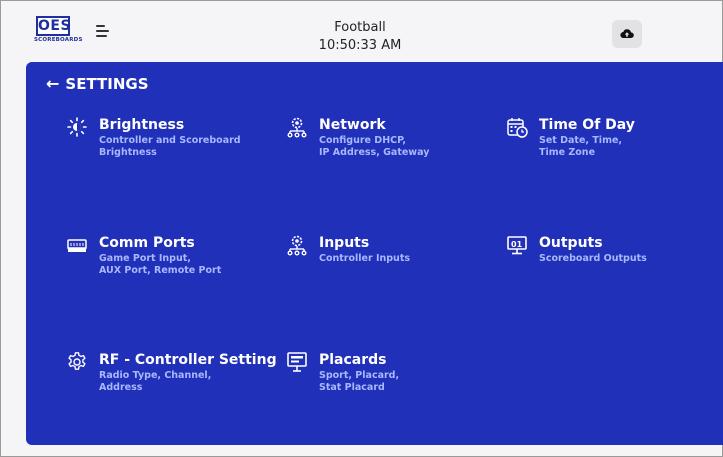 The height and width of the screenshot is (457, 723). I want to click on comm-port-icon, so click(77, 245).